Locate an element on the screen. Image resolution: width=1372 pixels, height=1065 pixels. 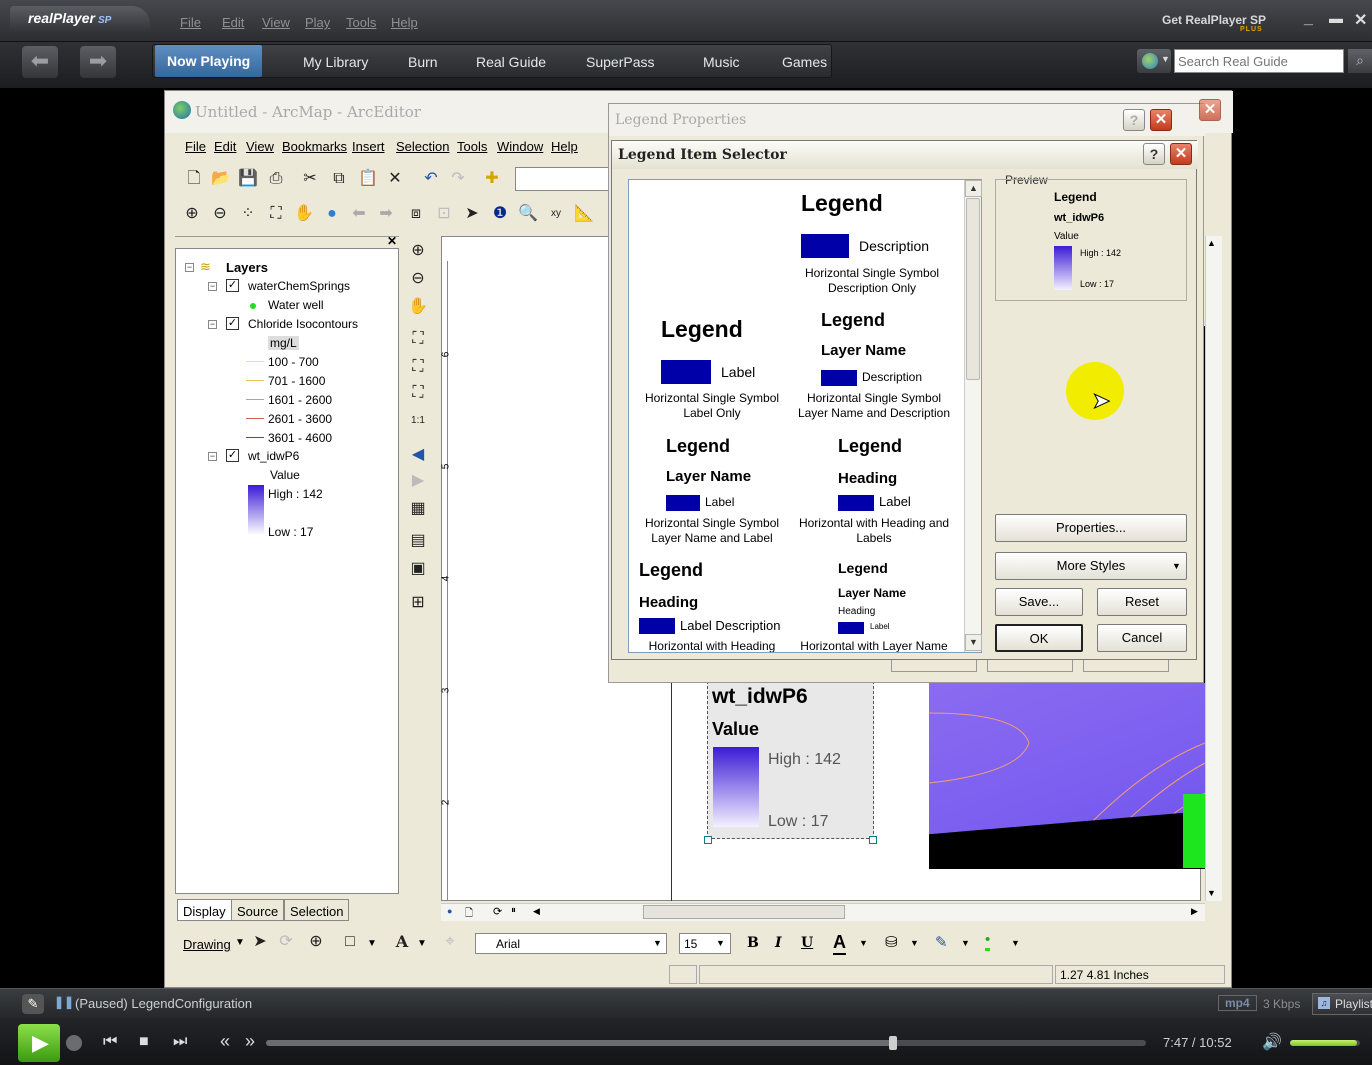
search-provider-button: ▼ is located at coordinates (1154, 61).